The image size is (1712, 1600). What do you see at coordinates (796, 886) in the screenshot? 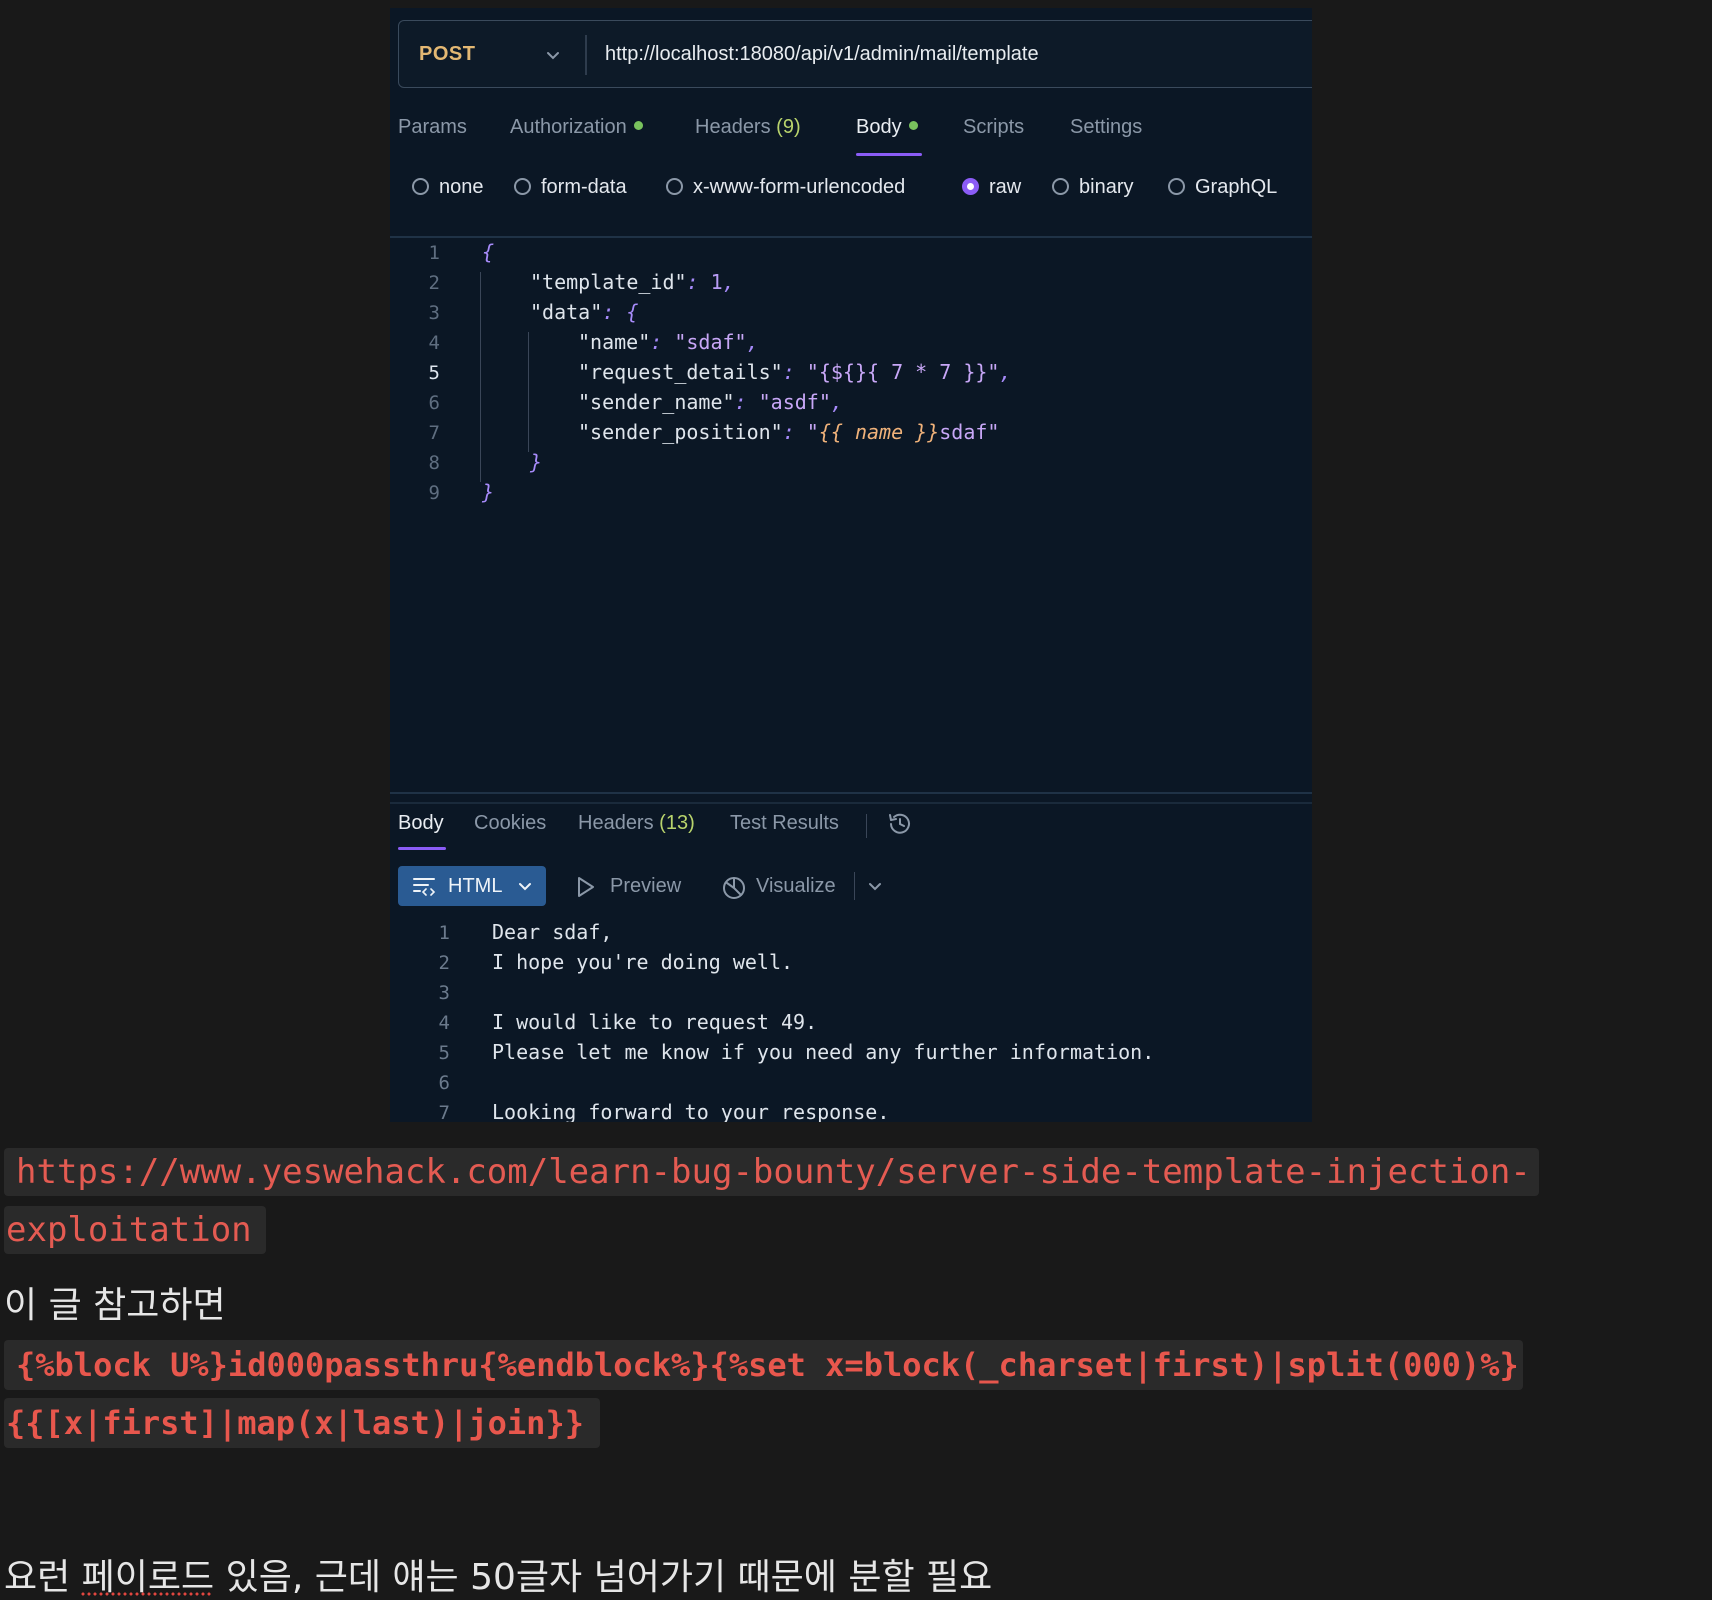
I see `visualize-button: Visualize` at bounding box center [796, 886].